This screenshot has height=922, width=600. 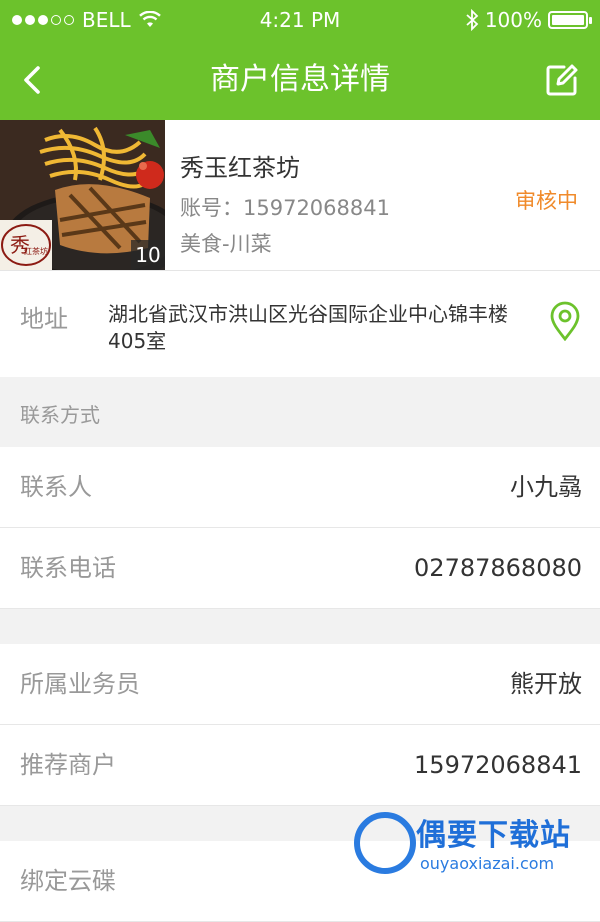 I want to click on merchant-account: 账号：15972068841, so click(x=285, y=208).